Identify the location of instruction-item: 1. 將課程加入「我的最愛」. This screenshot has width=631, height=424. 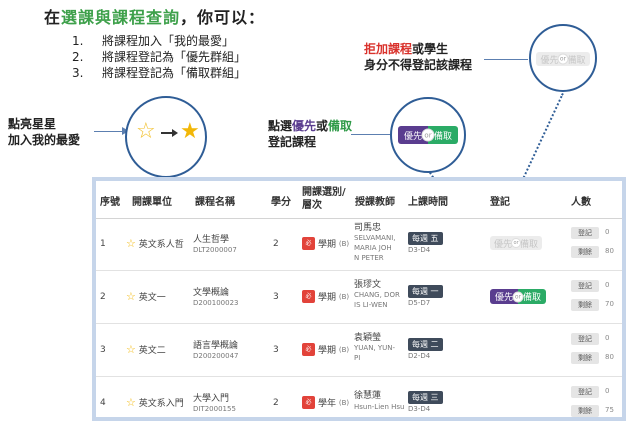
(153, 41).